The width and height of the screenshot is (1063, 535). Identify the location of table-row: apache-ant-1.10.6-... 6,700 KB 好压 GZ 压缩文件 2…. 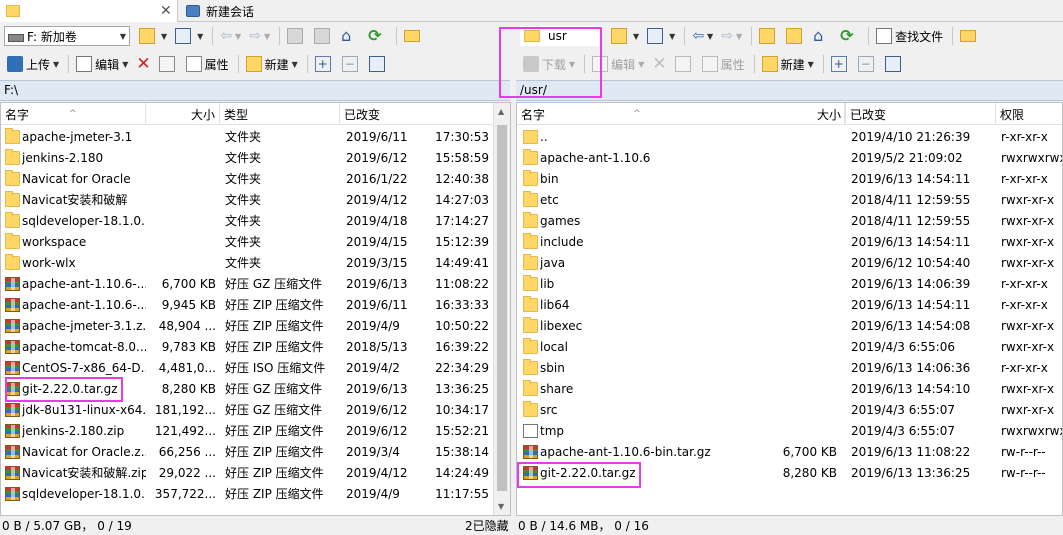
(255, 284).